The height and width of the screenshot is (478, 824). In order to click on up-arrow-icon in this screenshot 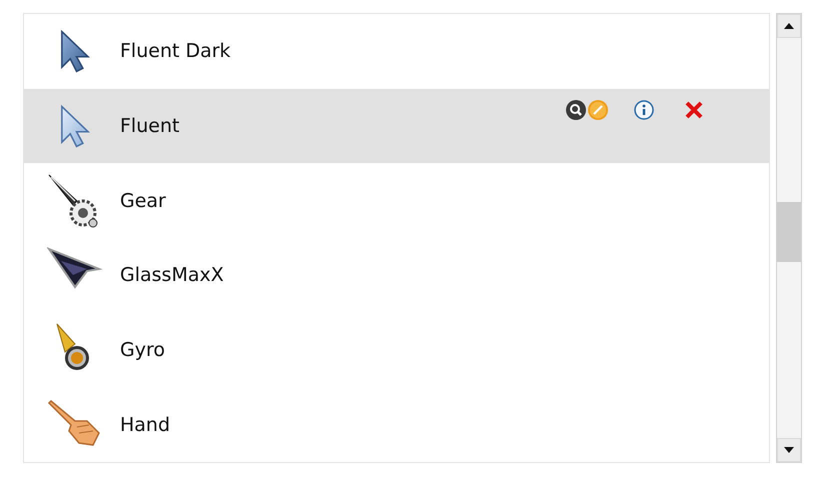, I will do `click(789, 26)`.